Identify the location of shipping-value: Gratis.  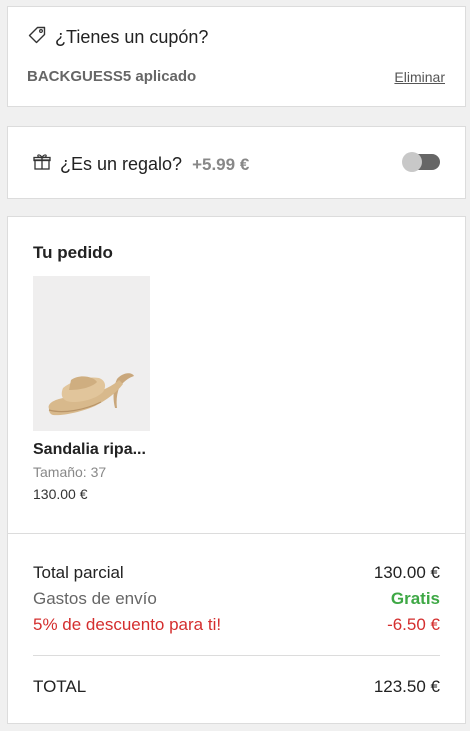
(415, 598).